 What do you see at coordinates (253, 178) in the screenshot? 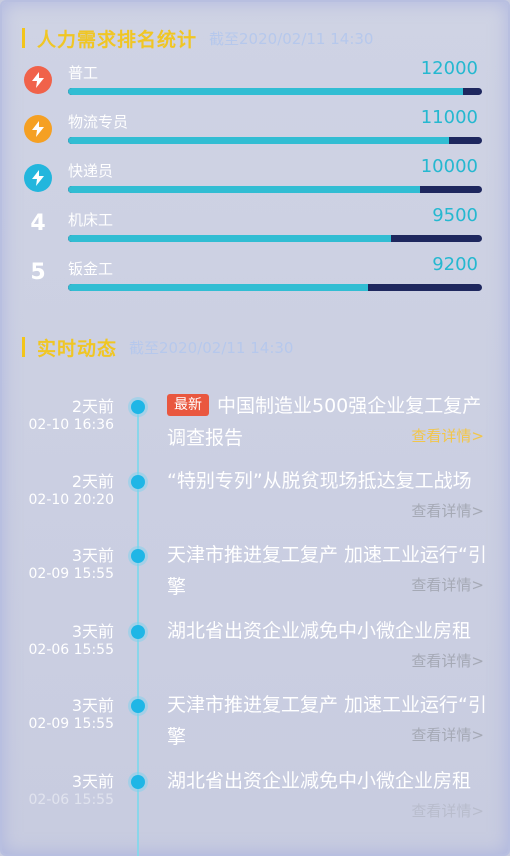
I see `ranking-row: 快递员 10000` at bounding box center [253, 178].